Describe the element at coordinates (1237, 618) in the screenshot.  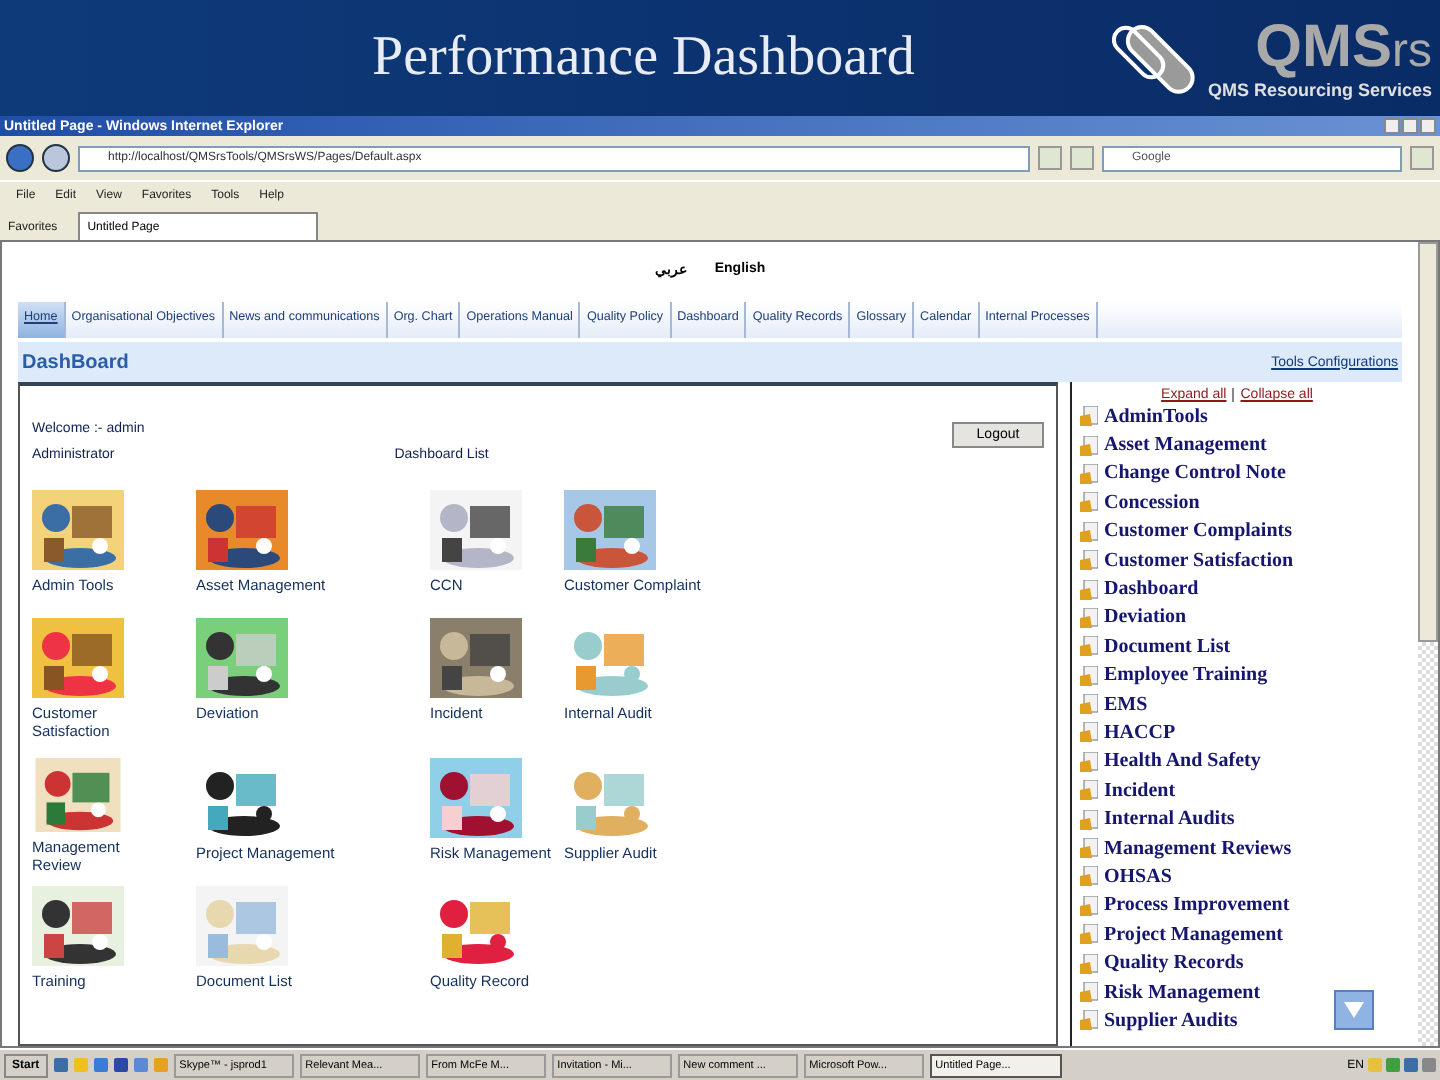
I see `tree-item: Deviation` at that location.